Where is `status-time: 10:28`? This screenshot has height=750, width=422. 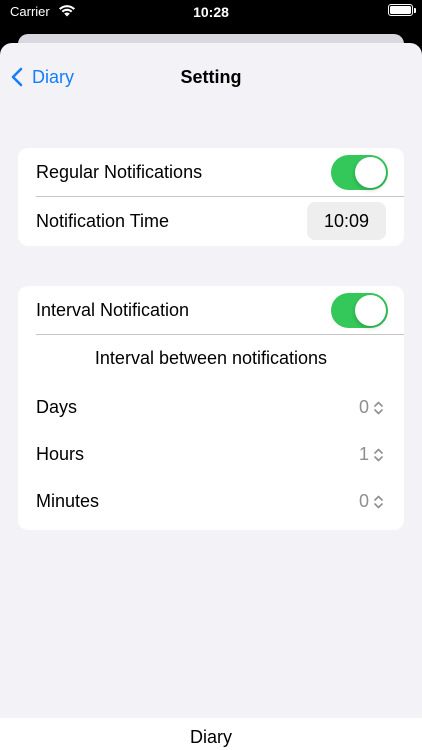 status-time: 10:28 is located at coordinates (211, 12).